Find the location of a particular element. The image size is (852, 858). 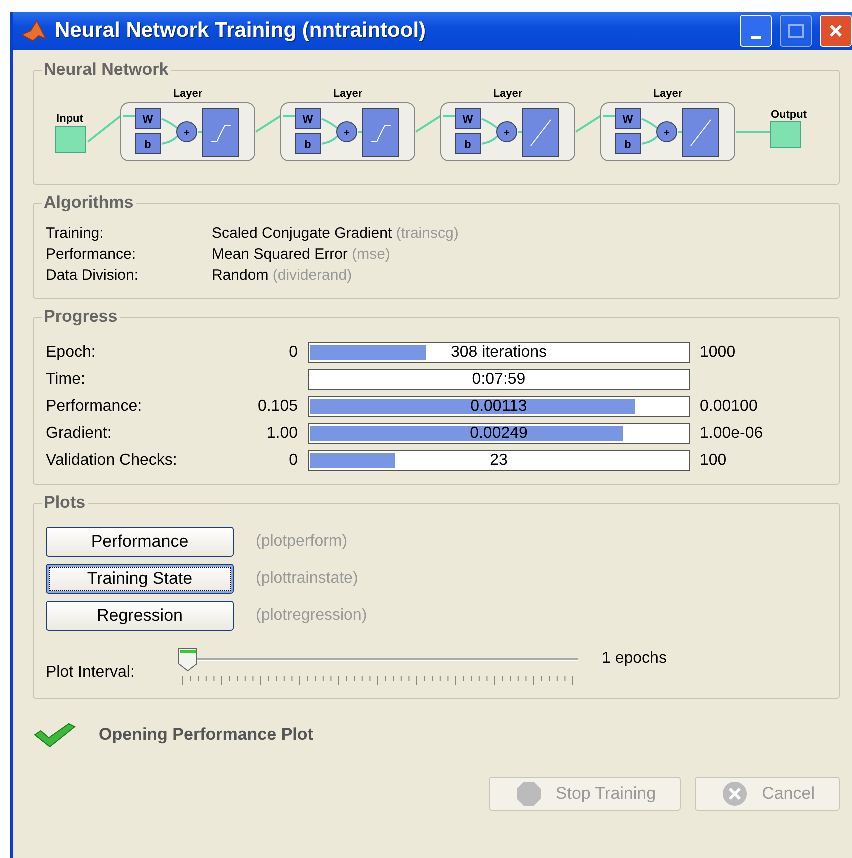

status-message: Opening Performance Plot is located at coordinates (206, 735).